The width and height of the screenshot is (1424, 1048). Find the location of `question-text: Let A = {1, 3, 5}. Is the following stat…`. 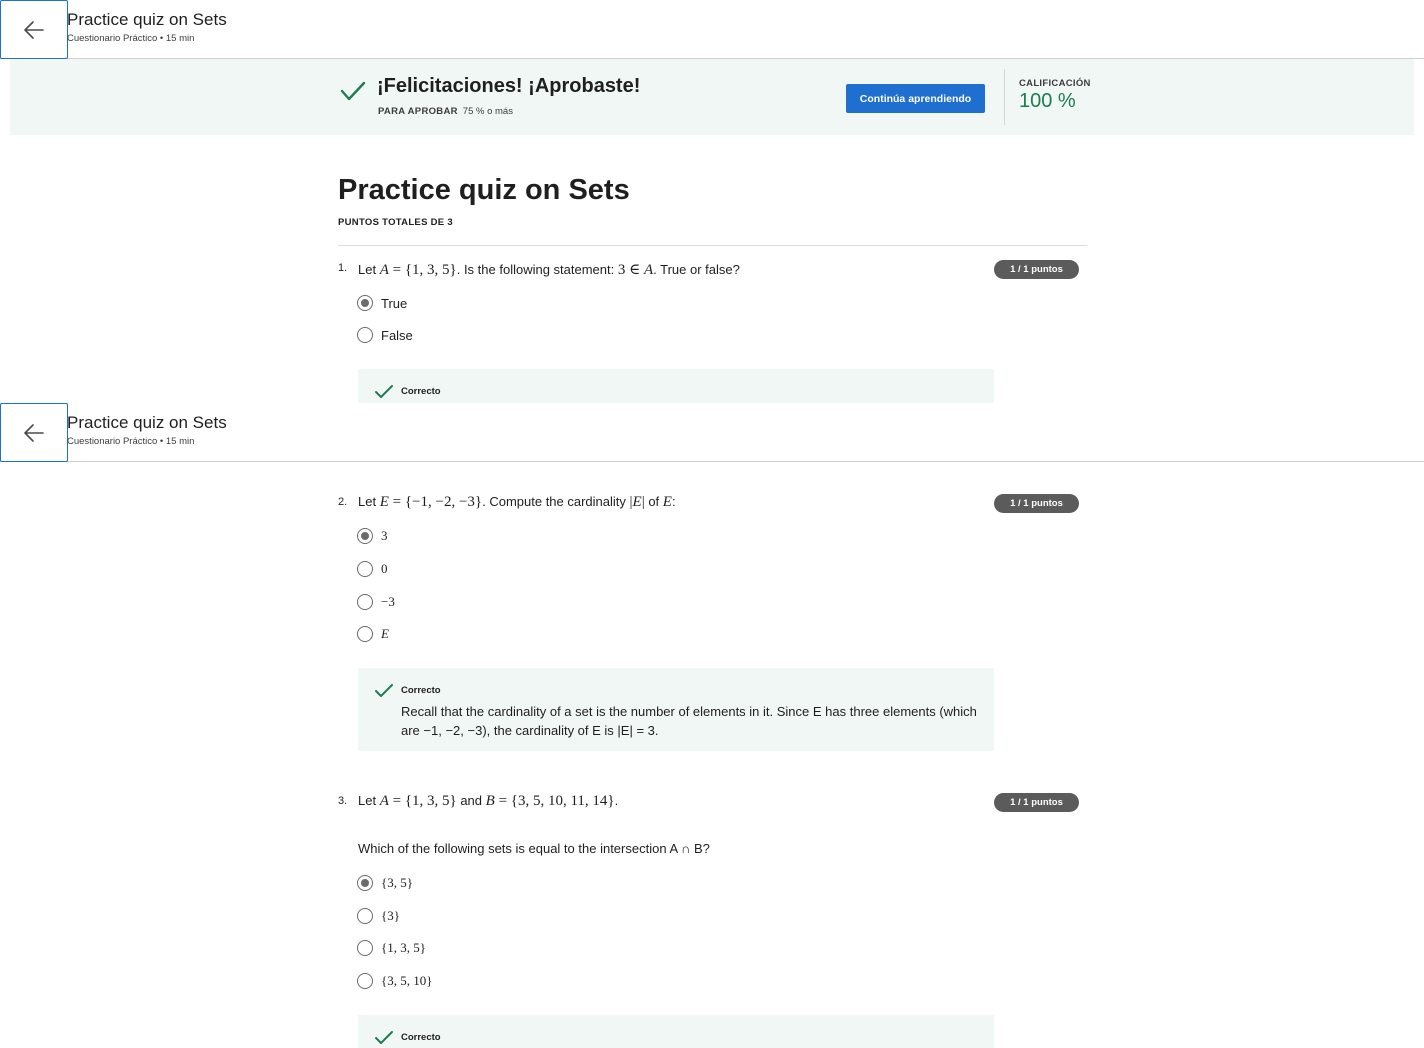

question-text: Let A = {1, 3, 5}. Is the following stat… is located at coordinates (549, 270).